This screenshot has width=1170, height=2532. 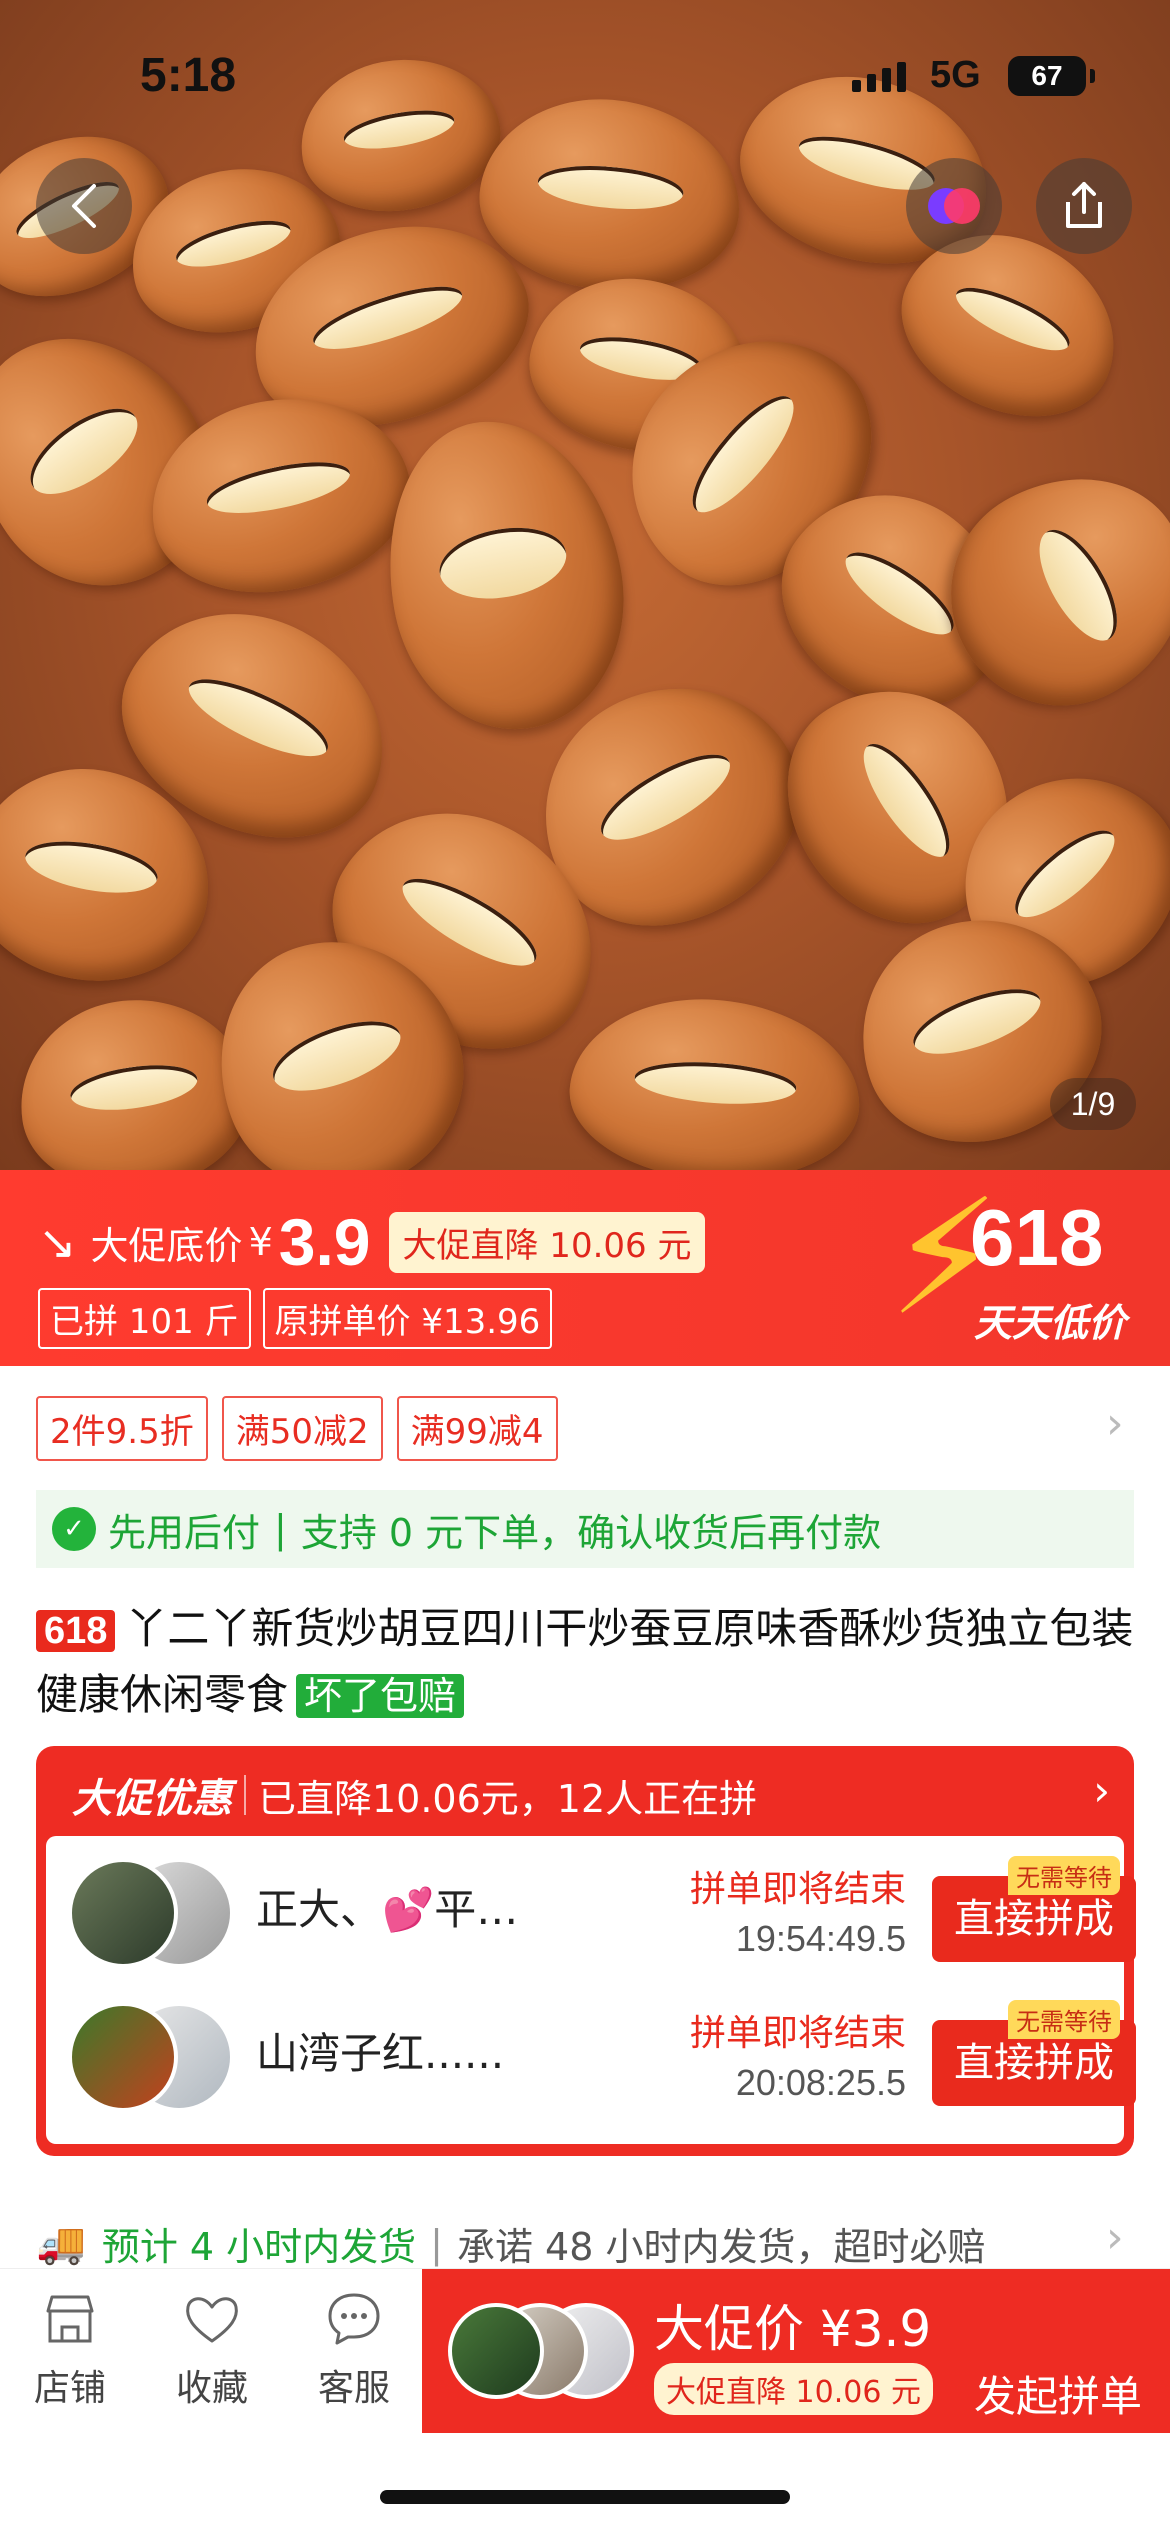 I want to click on start-group-order-button: 大促价 ¥3.9 大促直降 10.06 元 发起拼单, so click(x=796, y=2351).